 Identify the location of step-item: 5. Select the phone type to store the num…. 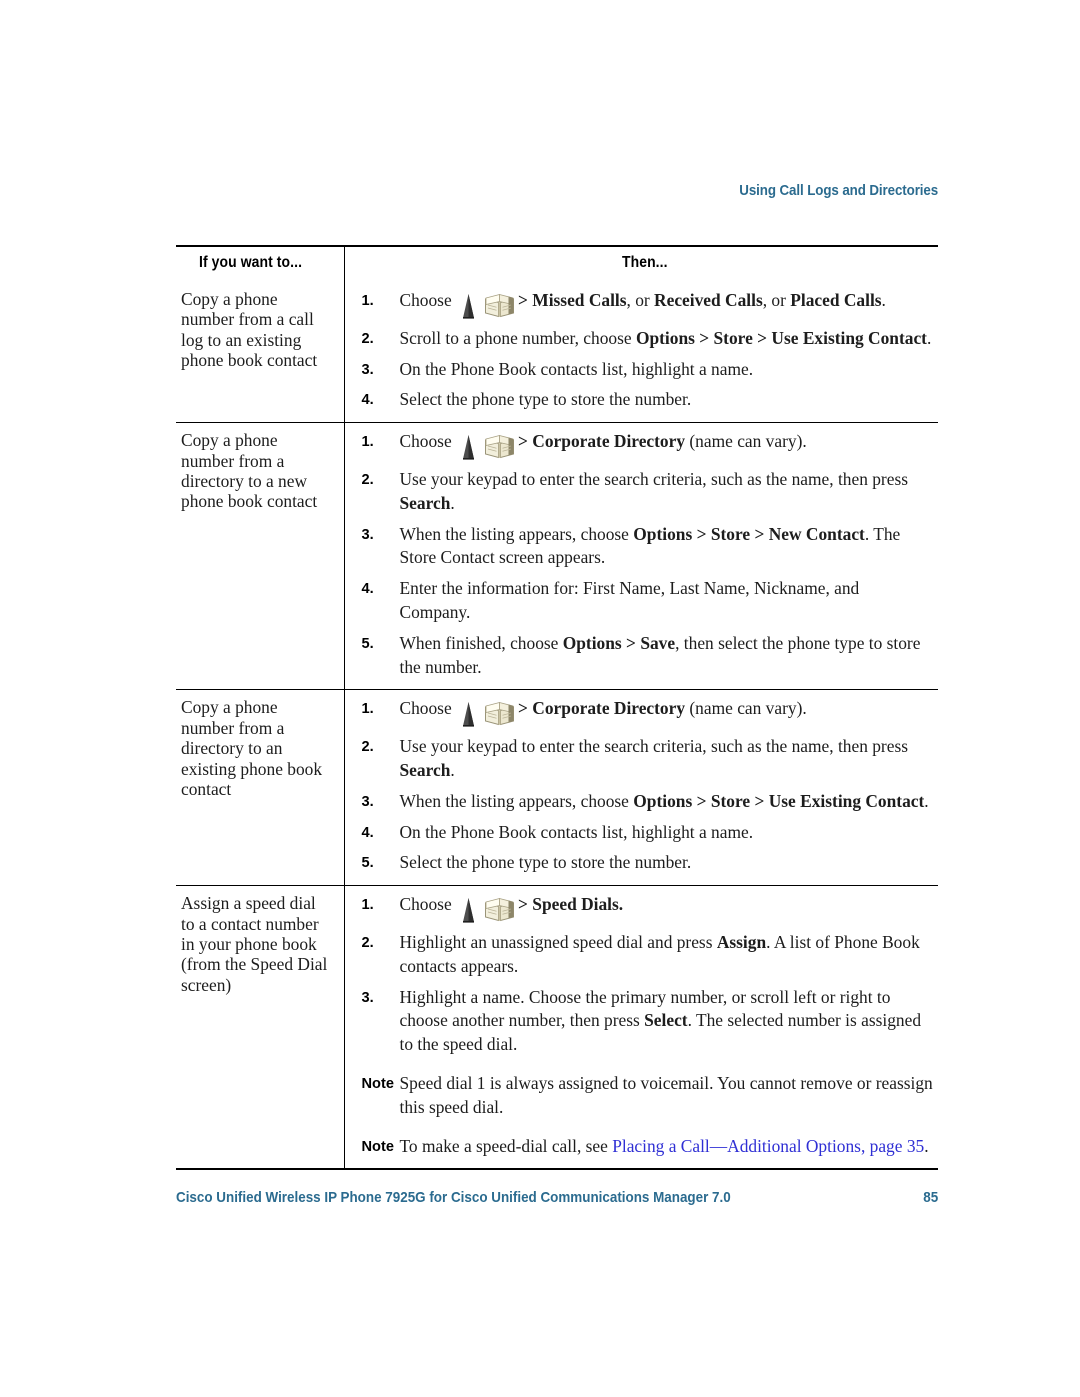
(648, 863).